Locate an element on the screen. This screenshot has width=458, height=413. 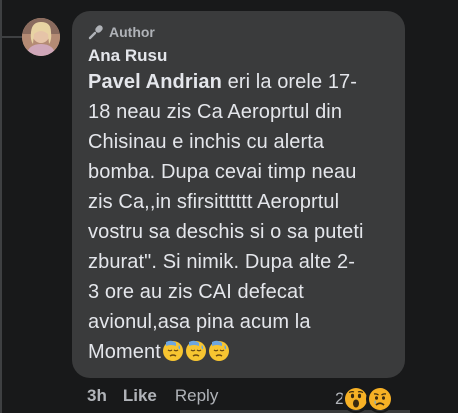
comment-timestamp: 3h is located at coordinates (97, 396).